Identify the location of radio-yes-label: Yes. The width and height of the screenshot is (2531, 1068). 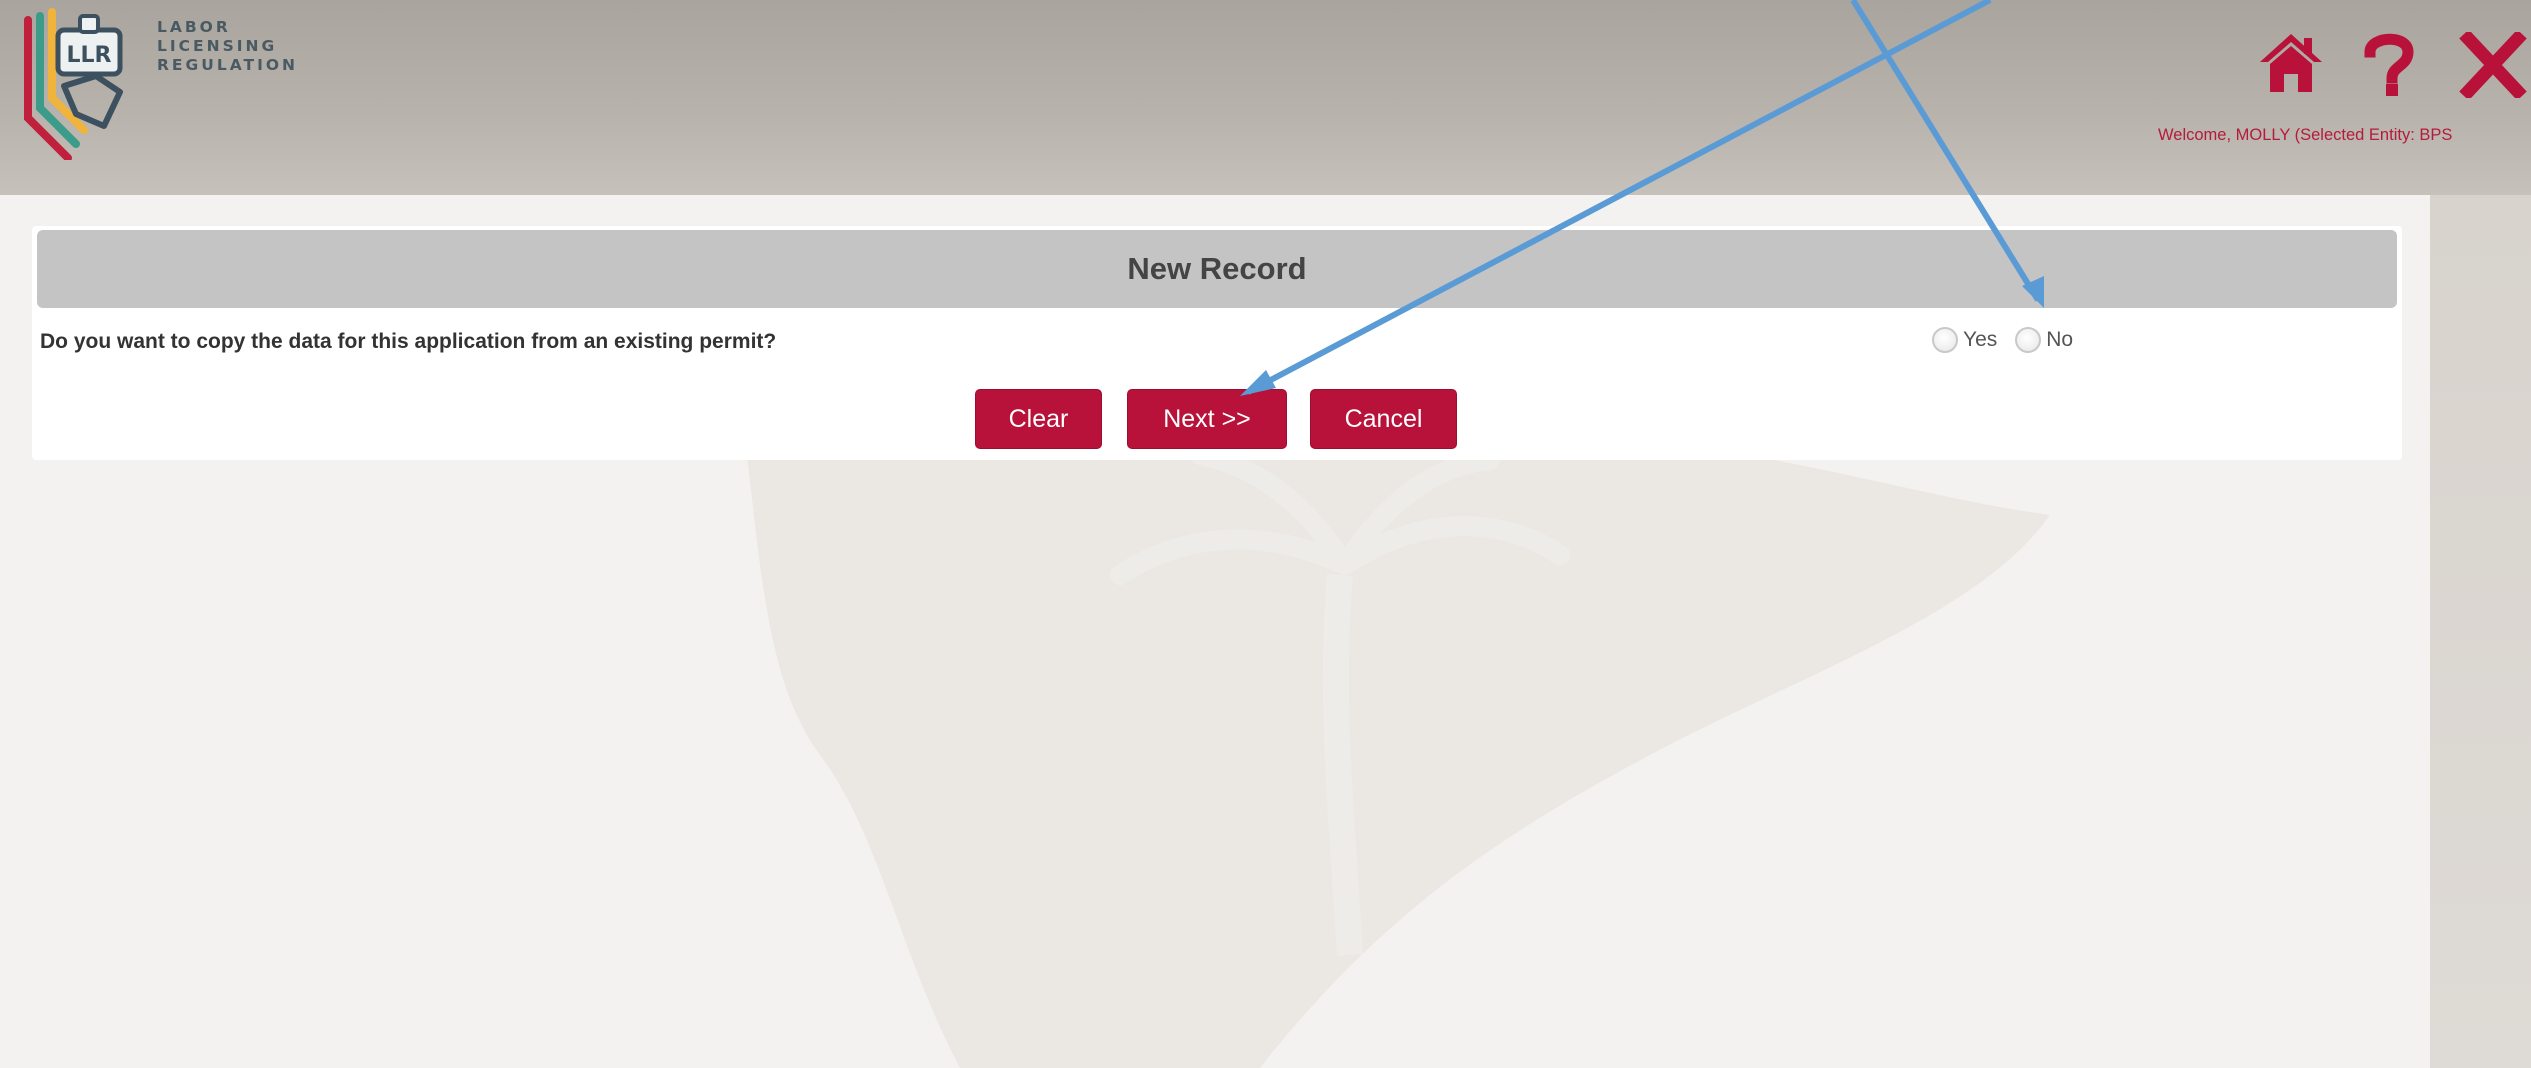
(1980, 339).